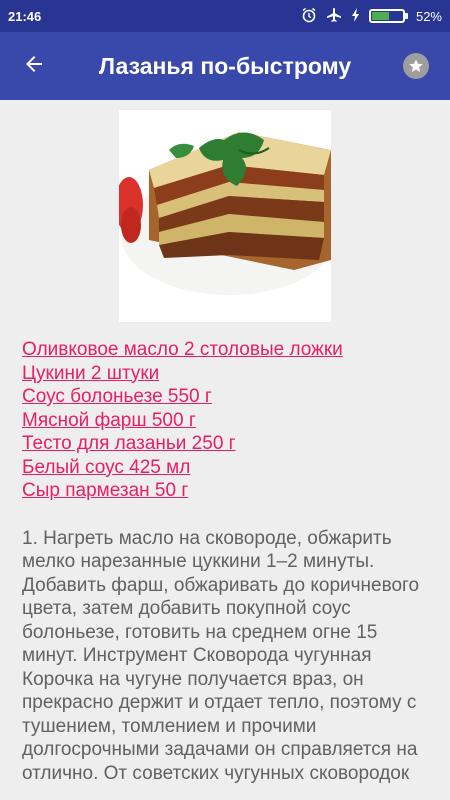 This screenshot has width=450, height=800. I want to click on favorite-button, so click(416, 66).